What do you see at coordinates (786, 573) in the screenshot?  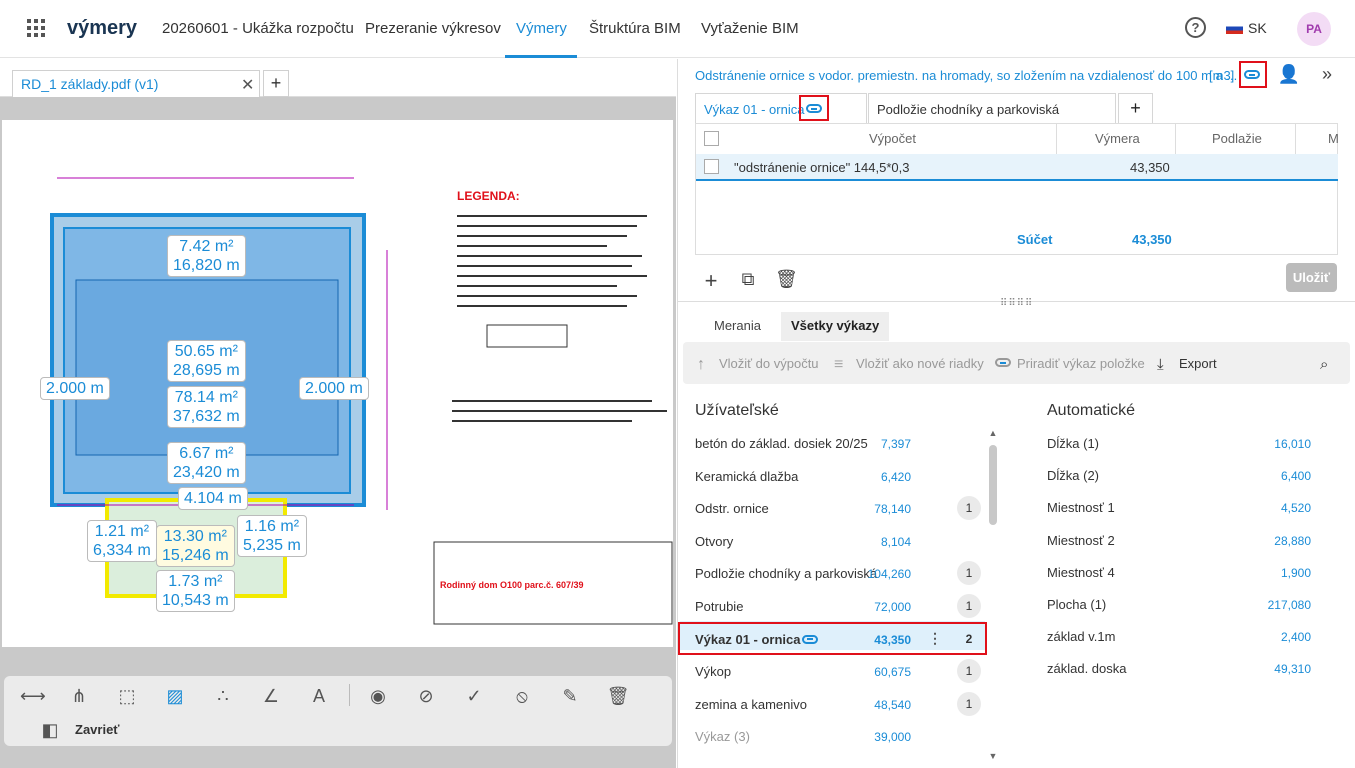 I see `report-item-name: Podložie chodníky a parkoviská` at bounding box center [786, 573].